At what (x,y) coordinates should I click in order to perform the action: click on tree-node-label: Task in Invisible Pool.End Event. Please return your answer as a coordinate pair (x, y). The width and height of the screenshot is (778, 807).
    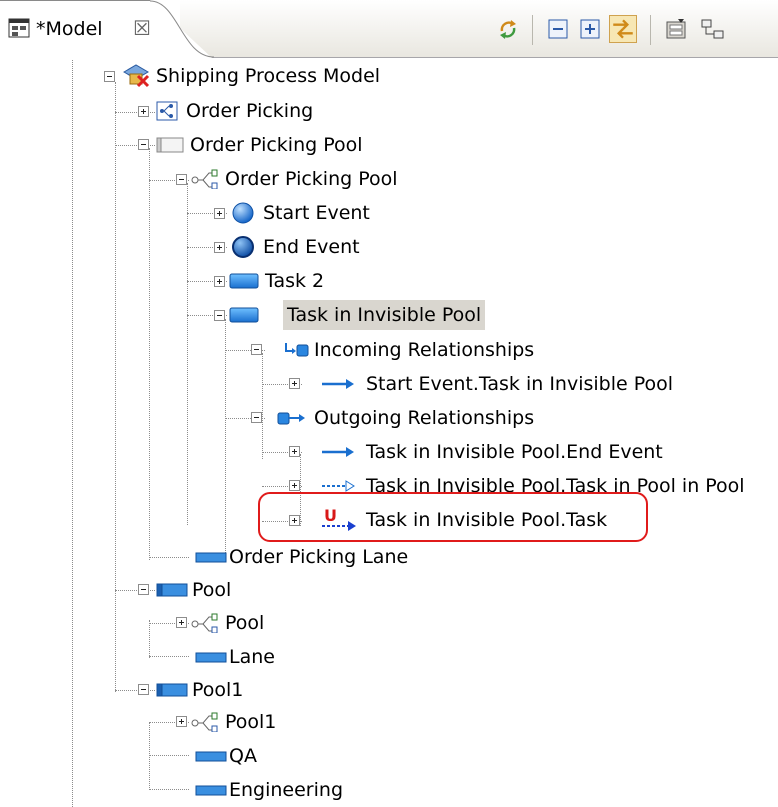
    Looking at the image, I should click on (514, 452).